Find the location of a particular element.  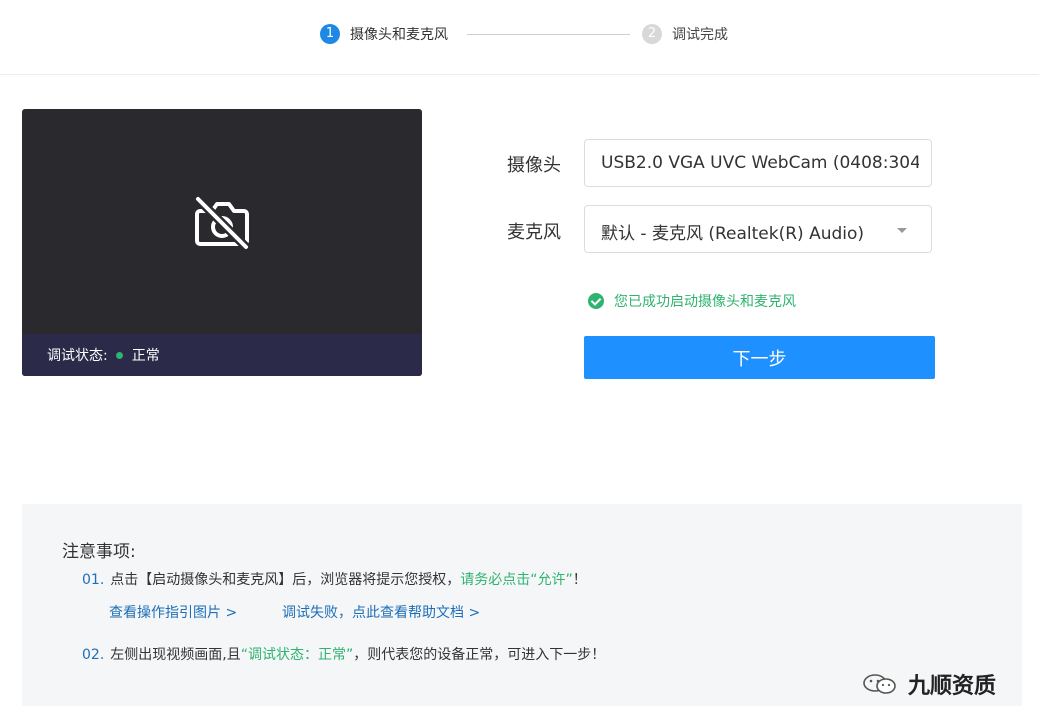

mic-select: 默认 - 麦克风 (Realtek(R) Audio) is located at coordinates (758, 229).